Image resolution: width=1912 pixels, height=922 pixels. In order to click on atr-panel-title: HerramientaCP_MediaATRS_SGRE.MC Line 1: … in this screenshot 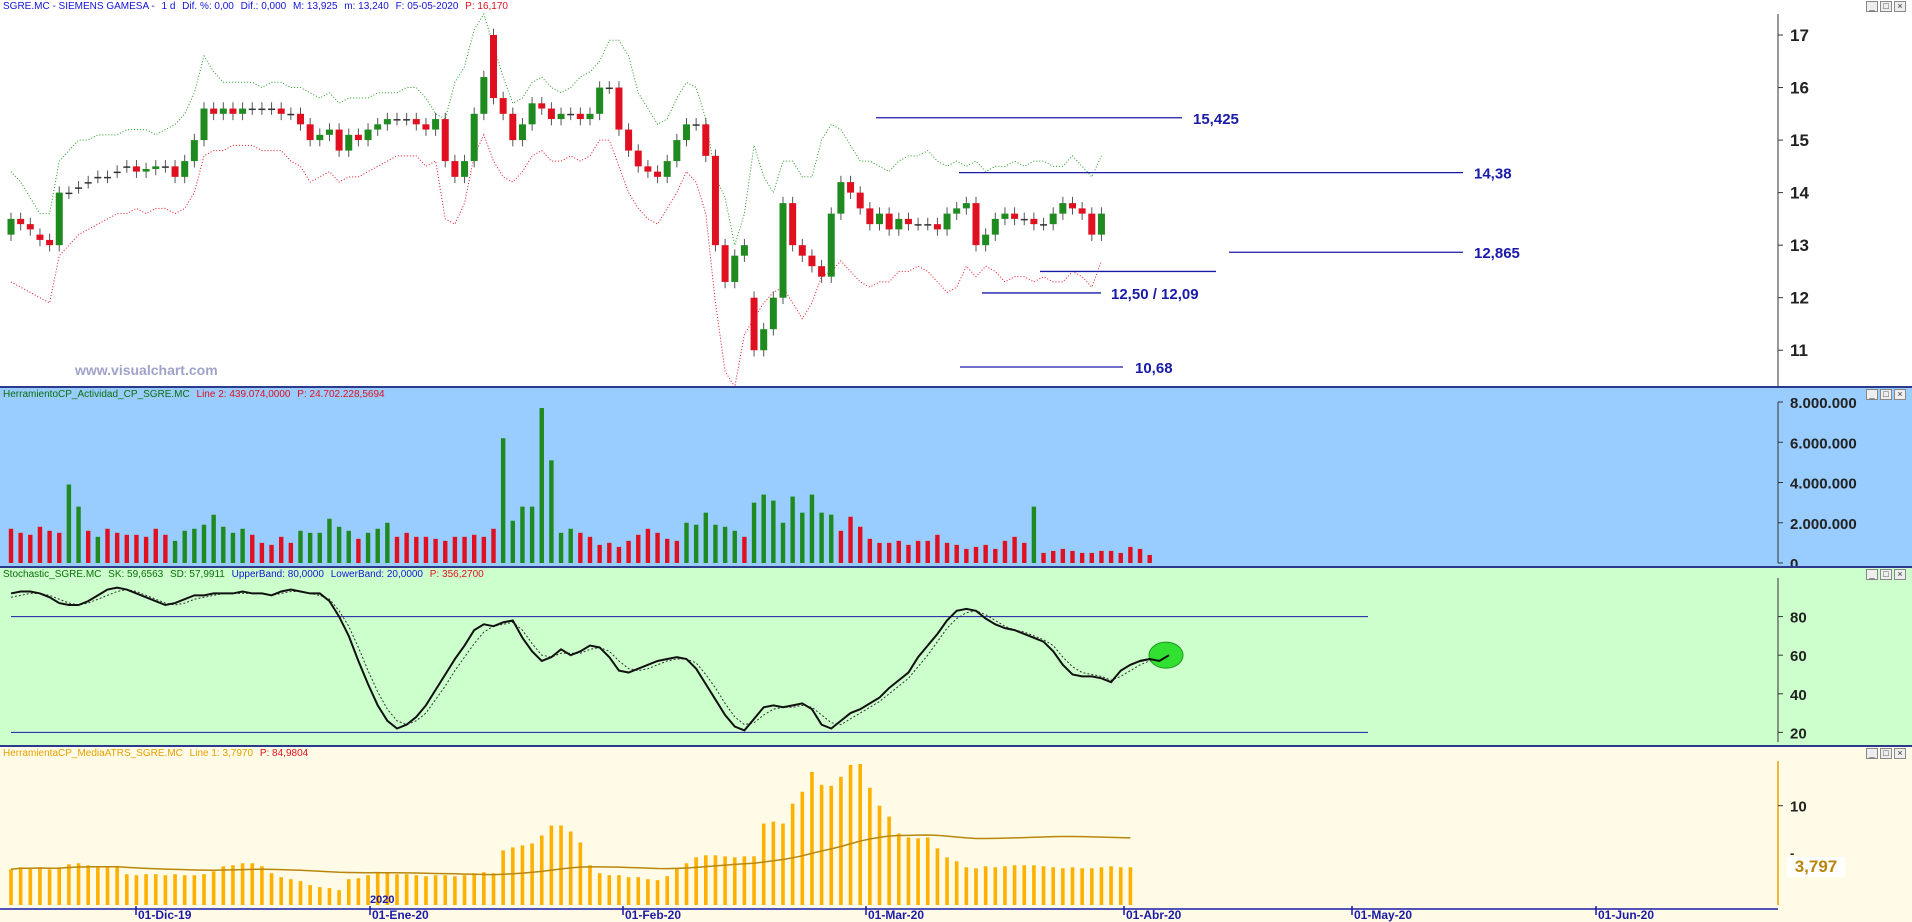, I will do `click(157, 753)`.